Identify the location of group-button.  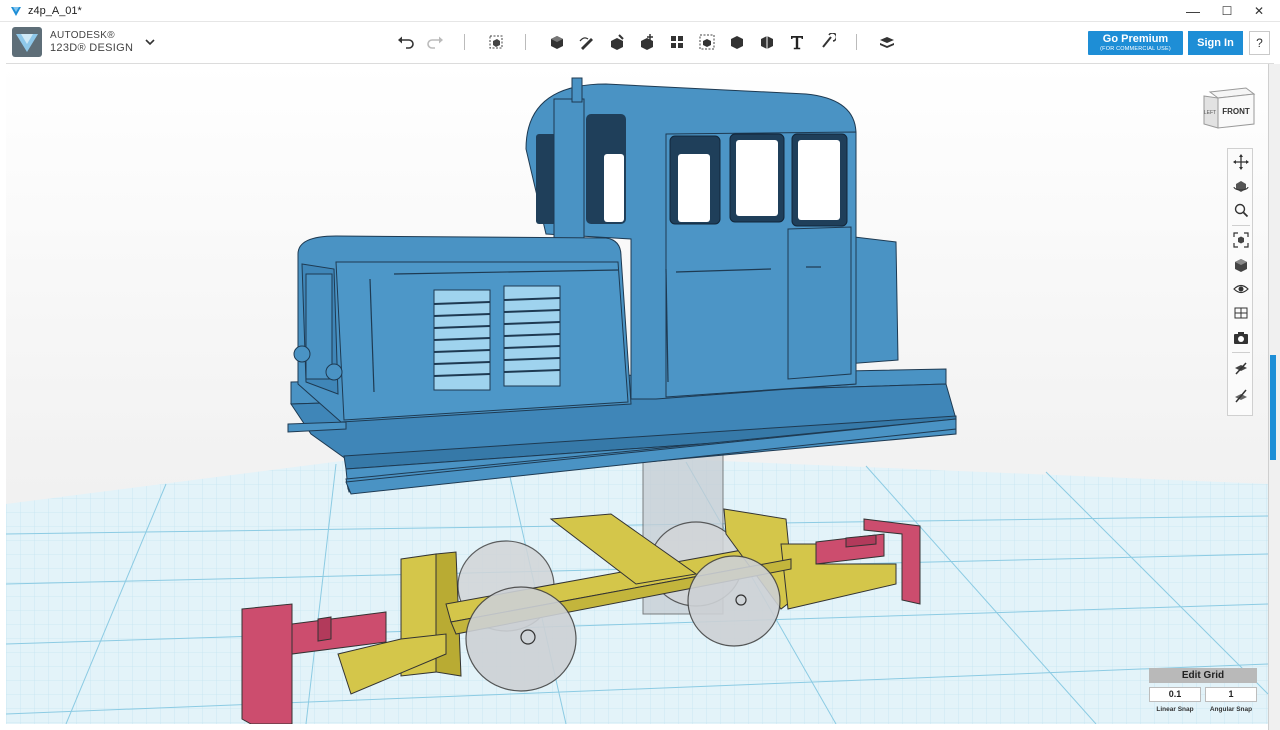
(707, 42).